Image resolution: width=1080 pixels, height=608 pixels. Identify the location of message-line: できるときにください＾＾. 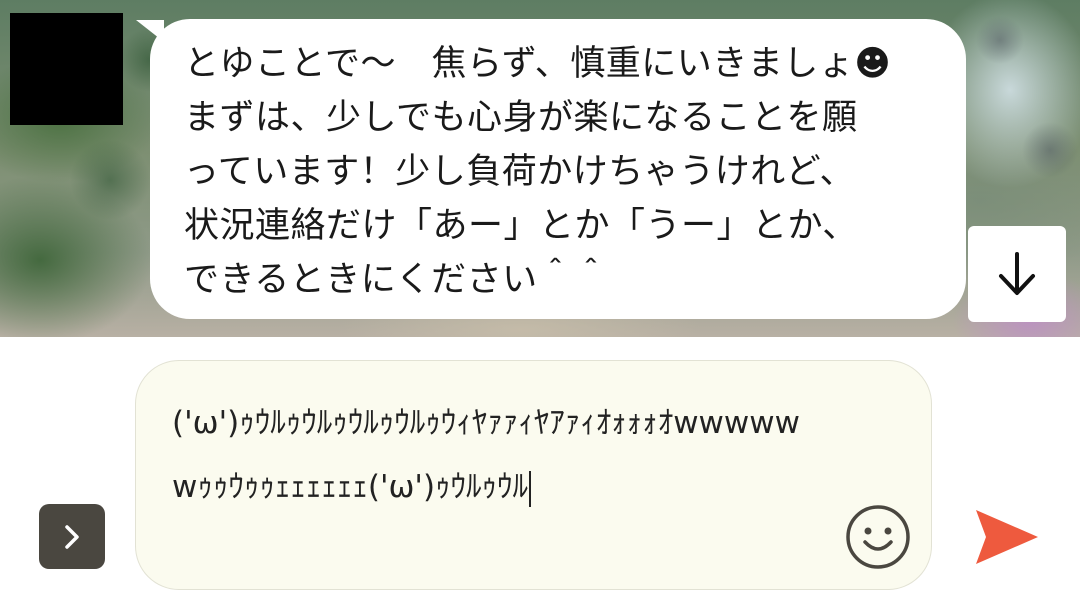
(396, 280).